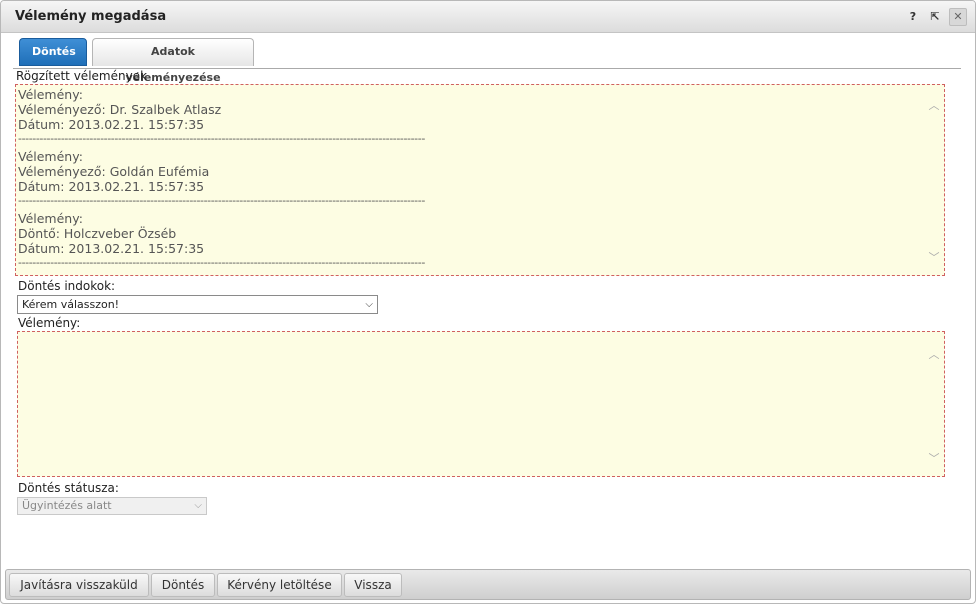  Describe the element at coordinates (487, 61) in the screenshot. I see `tab-bar: Döntés Adatok véleményezése` at that location.